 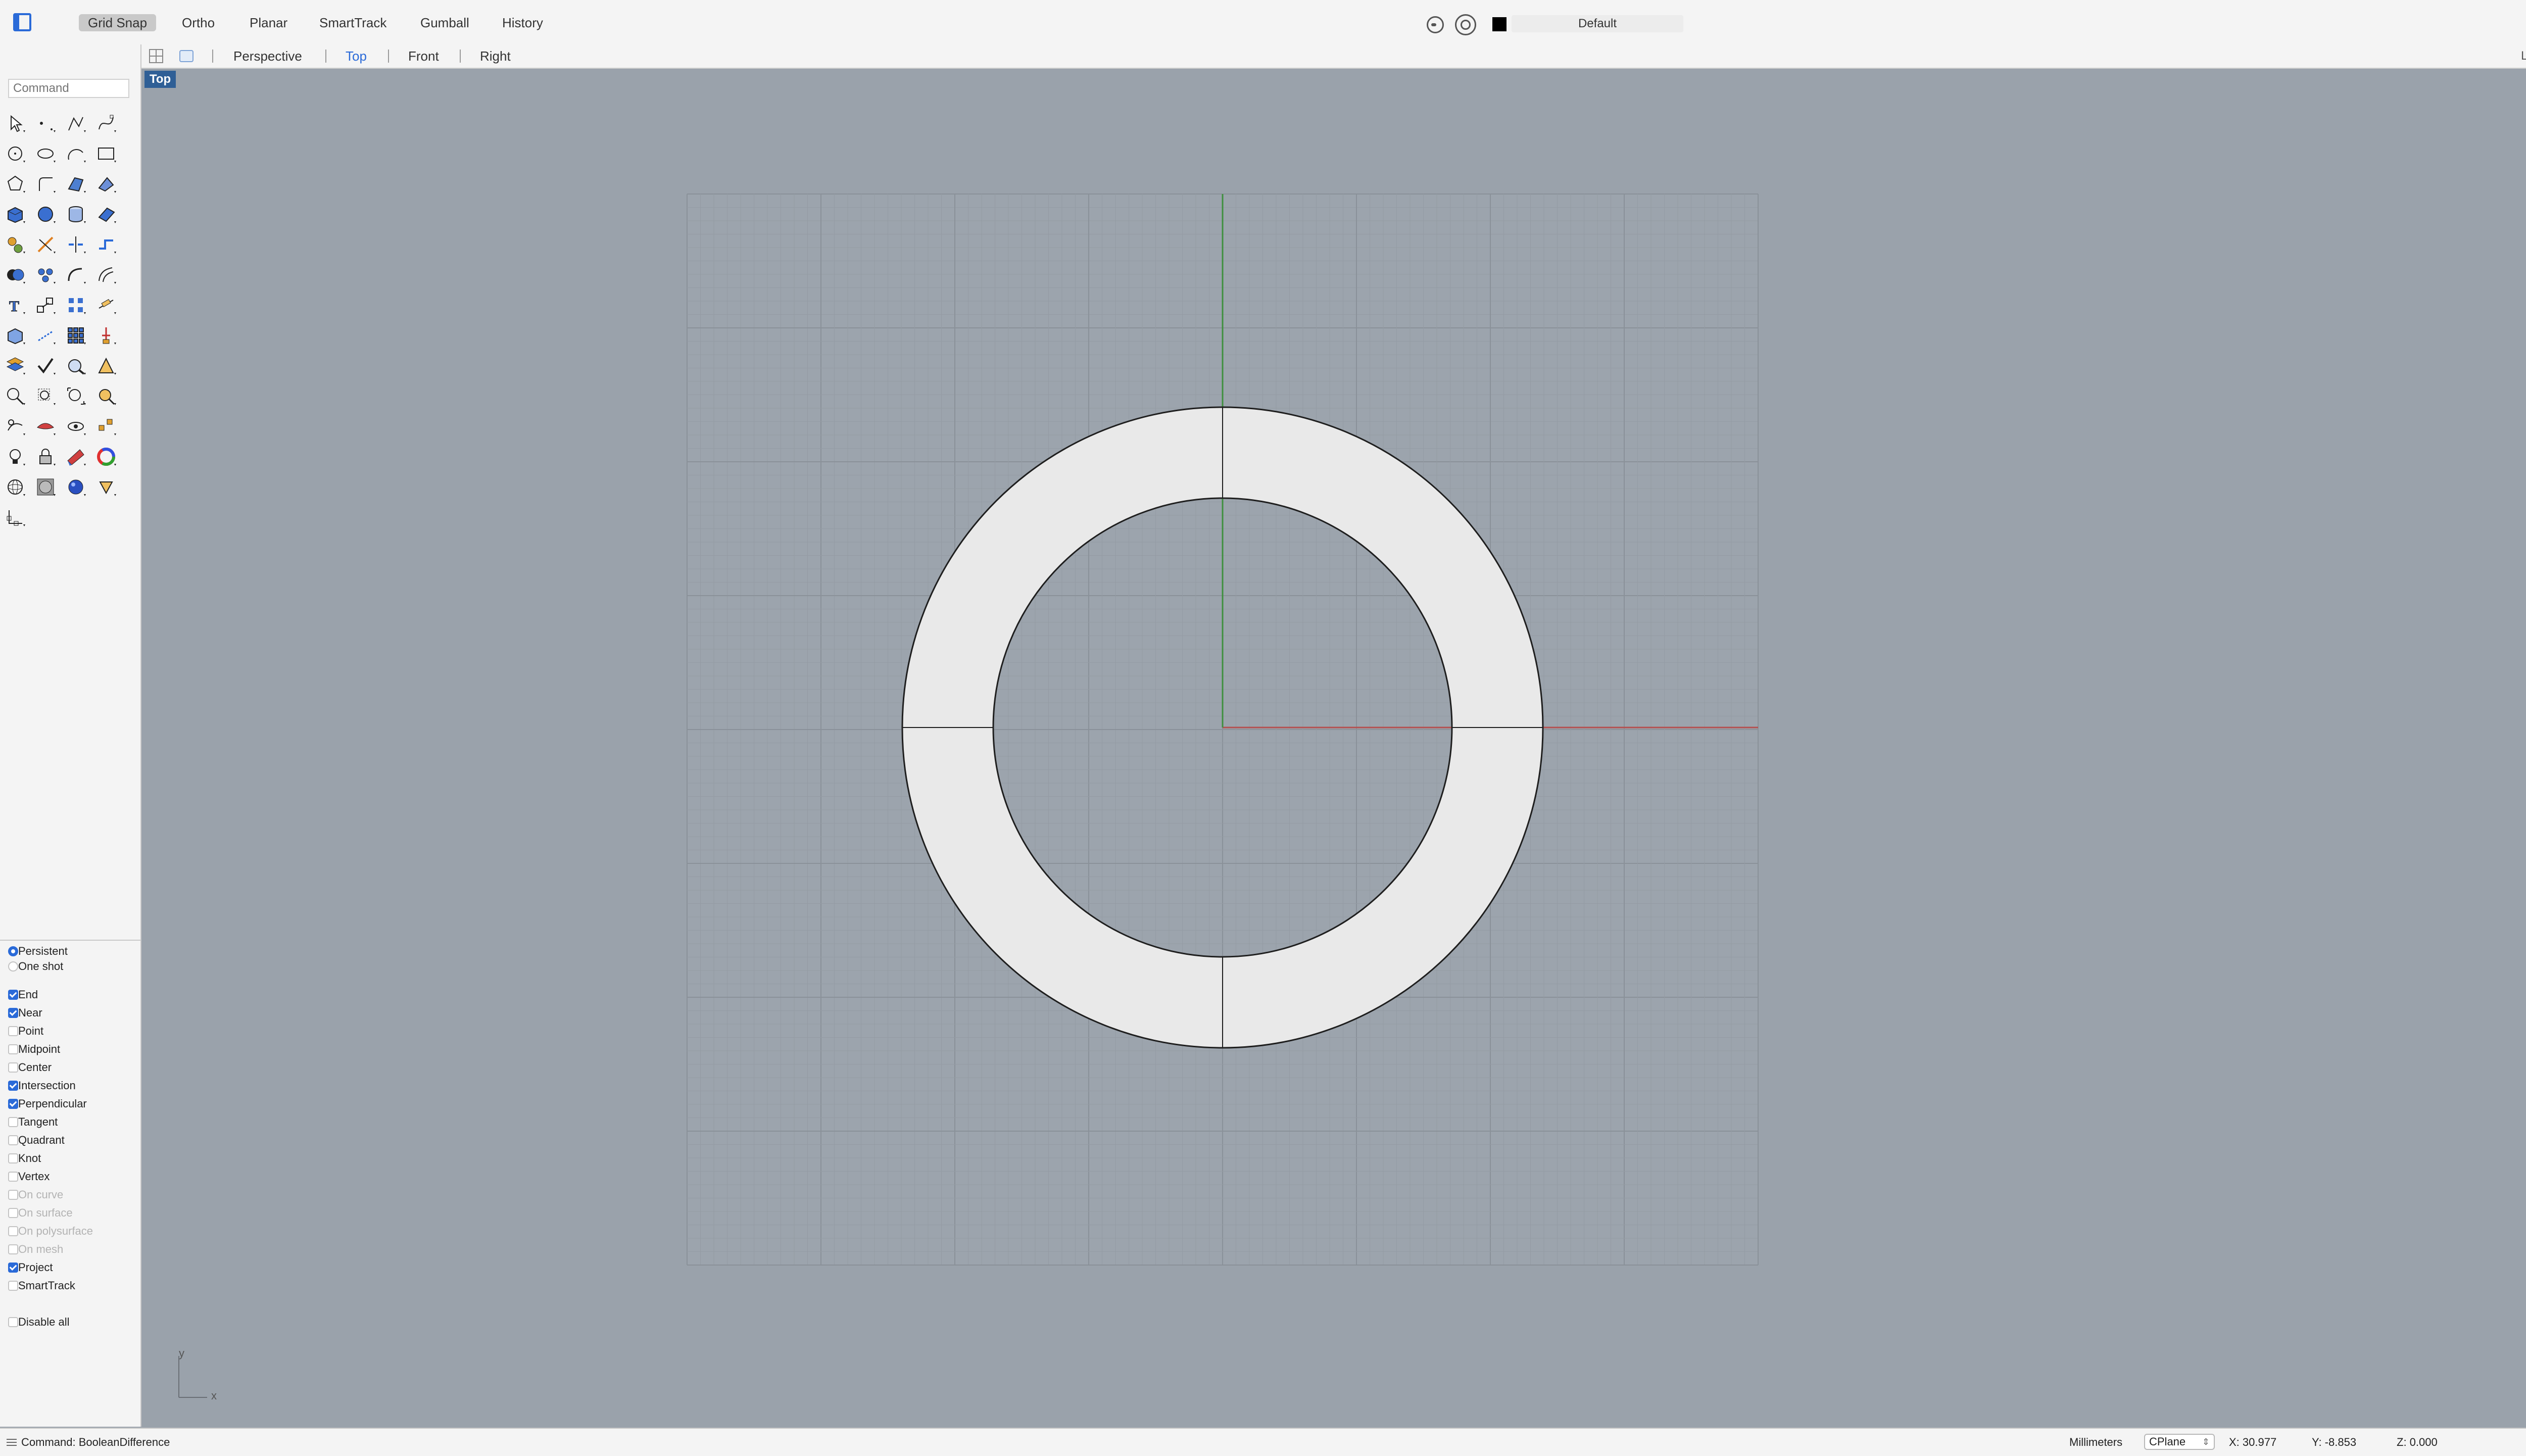 I want to click on osnap-target-icon, so click(x=1465, y=24).